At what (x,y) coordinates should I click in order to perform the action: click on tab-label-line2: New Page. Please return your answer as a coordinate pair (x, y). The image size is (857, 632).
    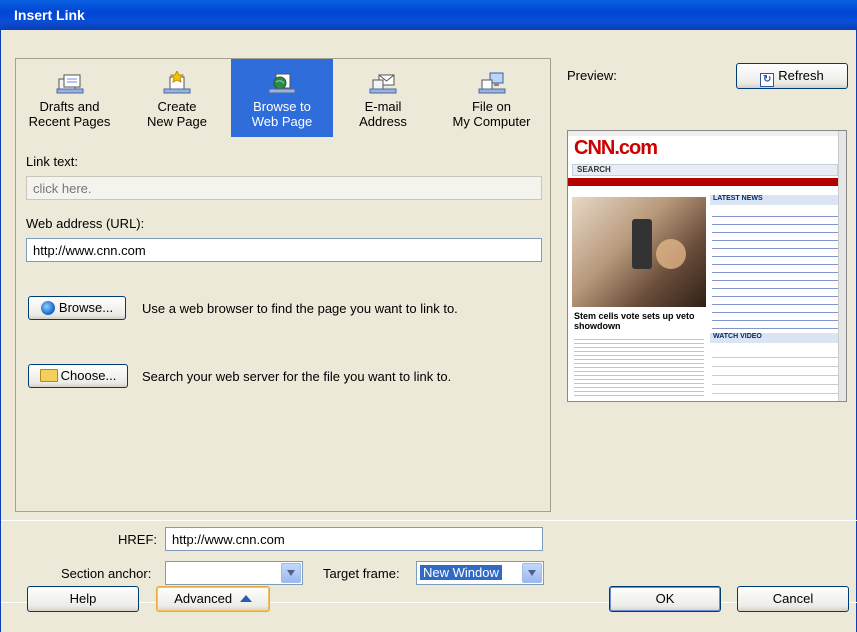
    Looking at the image, I should click on (177, 121).